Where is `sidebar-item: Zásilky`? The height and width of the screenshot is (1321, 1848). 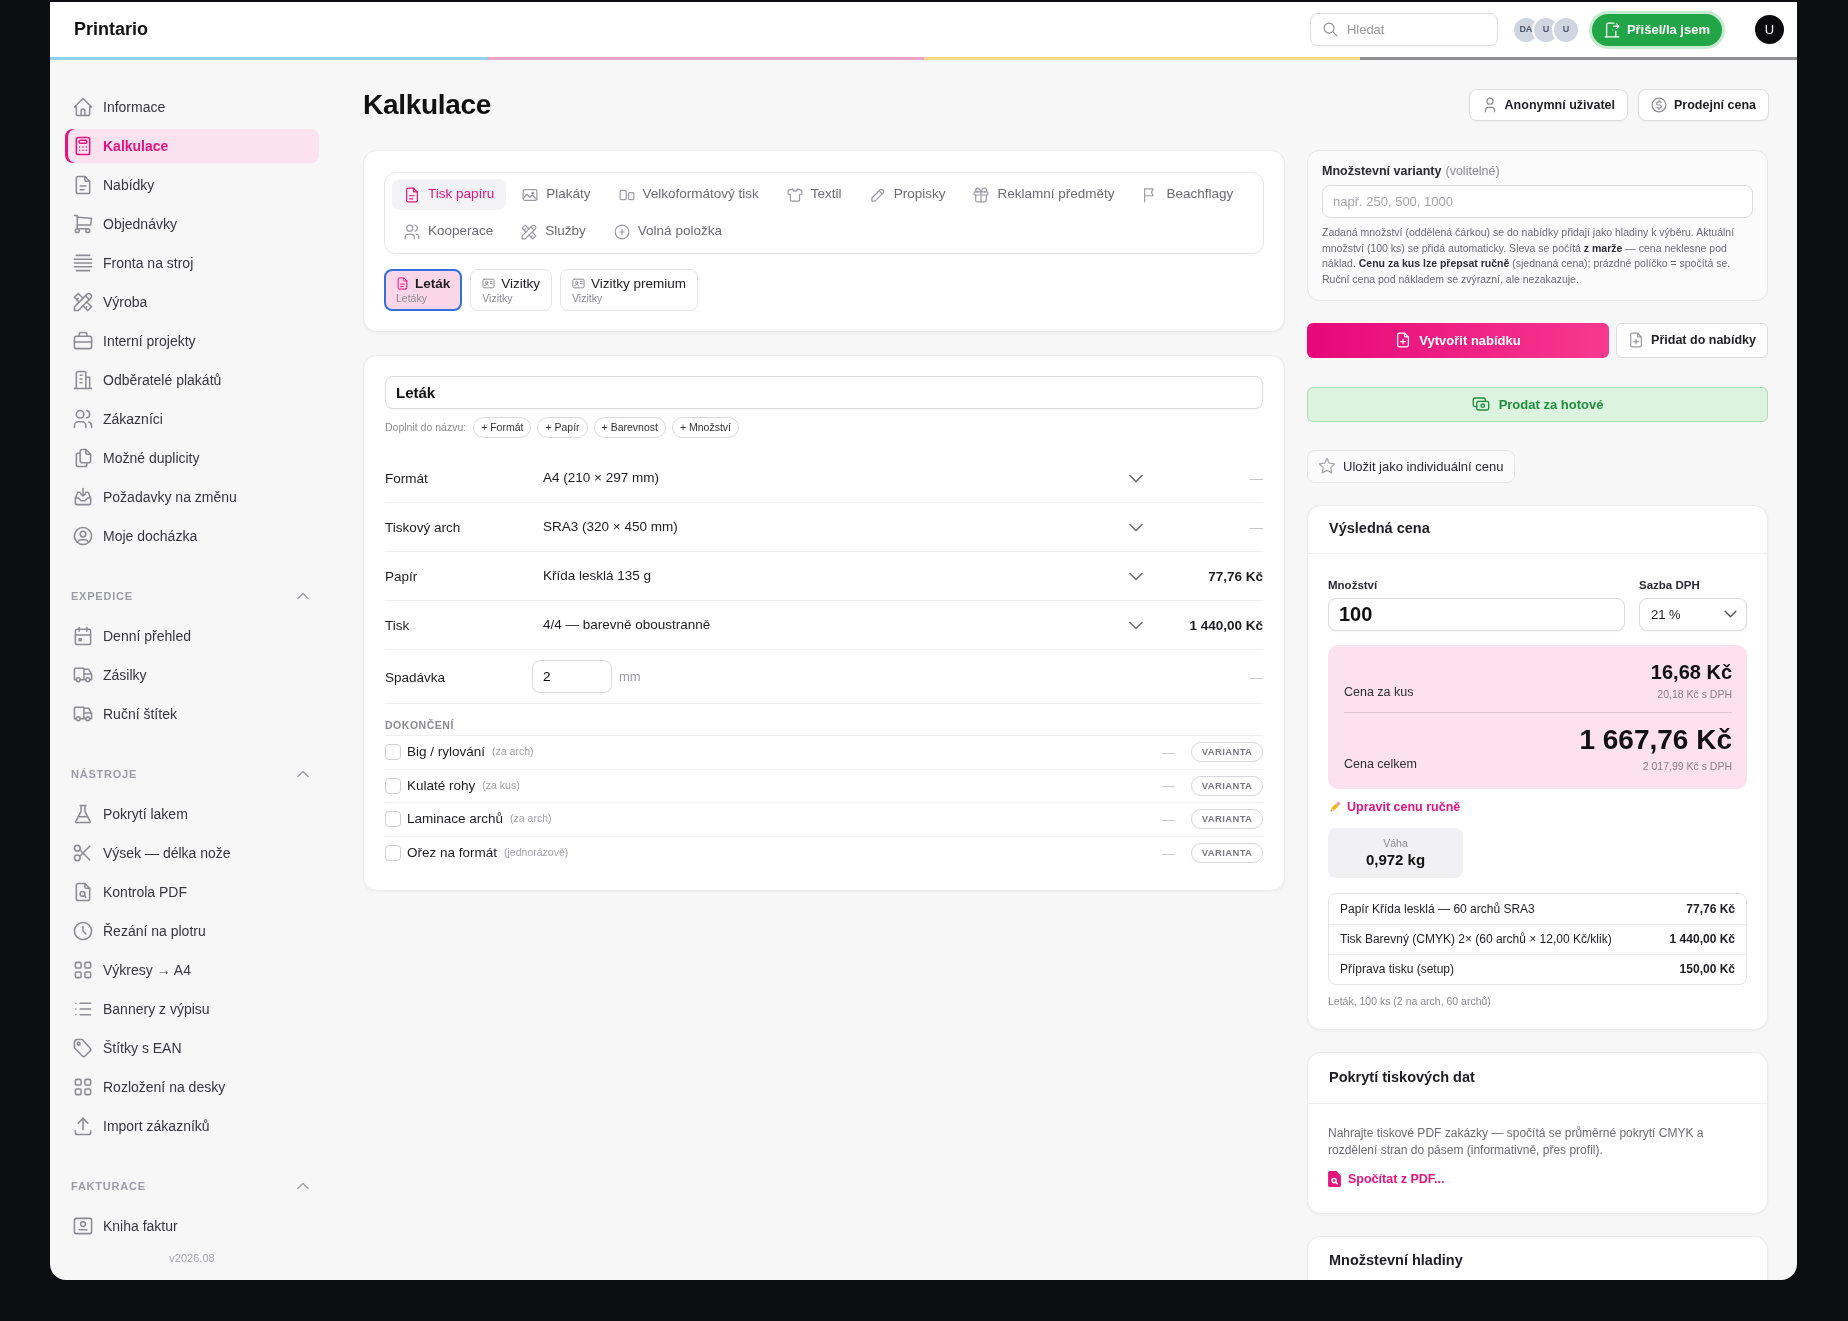
sidebar-item: Zásilky is located at coordinates (192, 675).